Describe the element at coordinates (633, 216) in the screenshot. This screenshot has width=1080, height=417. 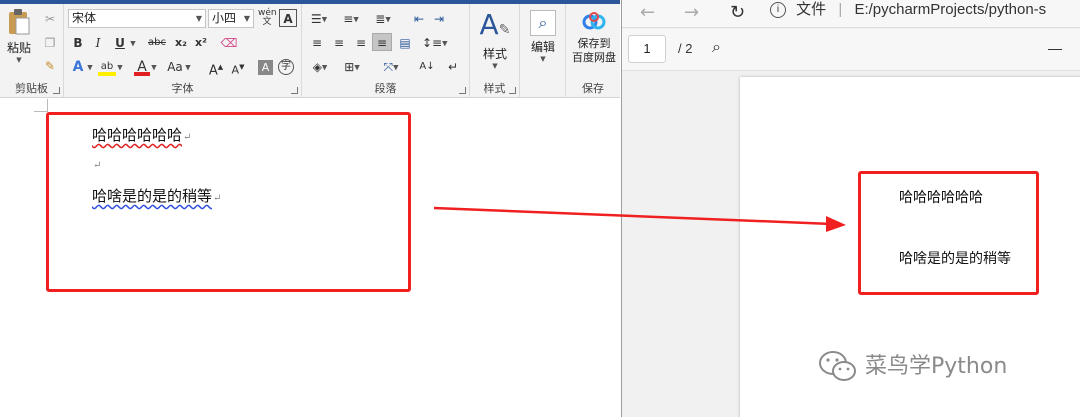
I see `arrow-shaft` at that location.